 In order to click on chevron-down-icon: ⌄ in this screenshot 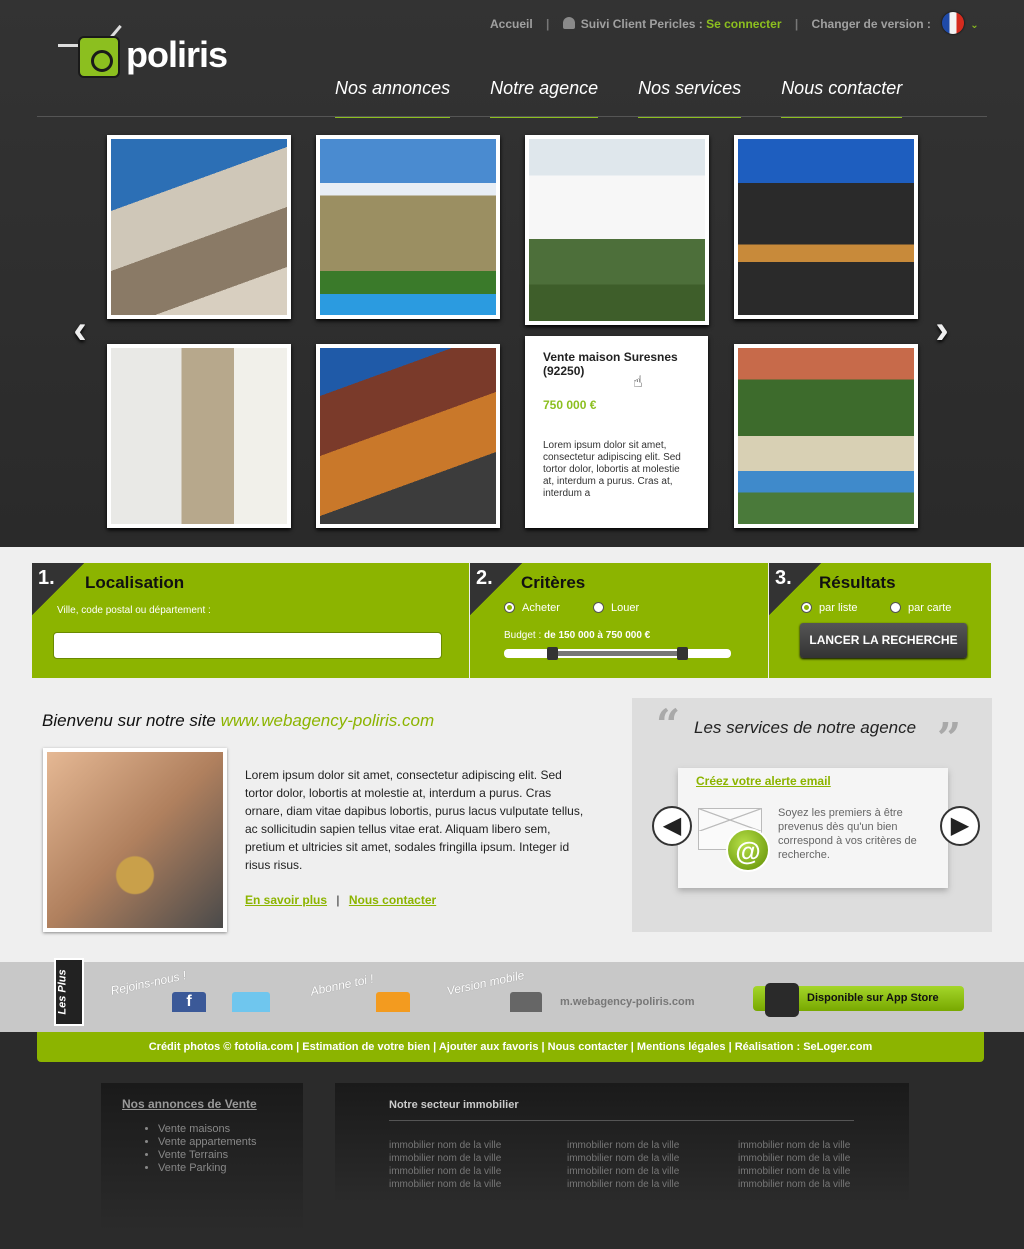, I will do `click(974, 25)`.